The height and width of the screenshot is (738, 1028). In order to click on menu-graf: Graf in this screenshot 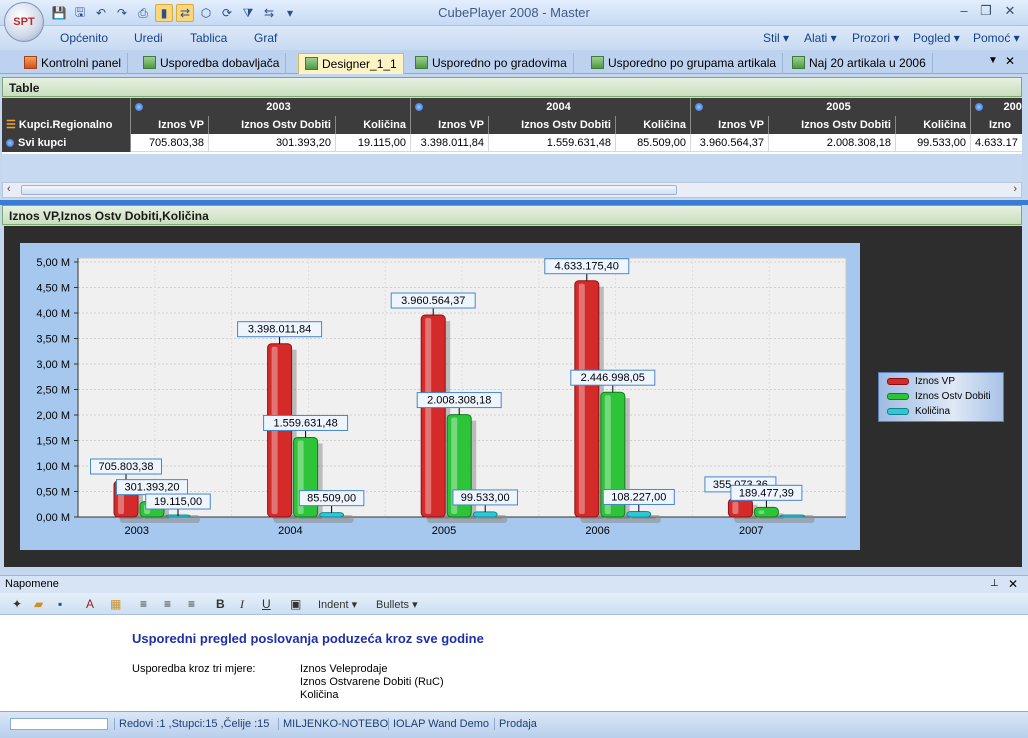, I will do `click(265, 38)`.